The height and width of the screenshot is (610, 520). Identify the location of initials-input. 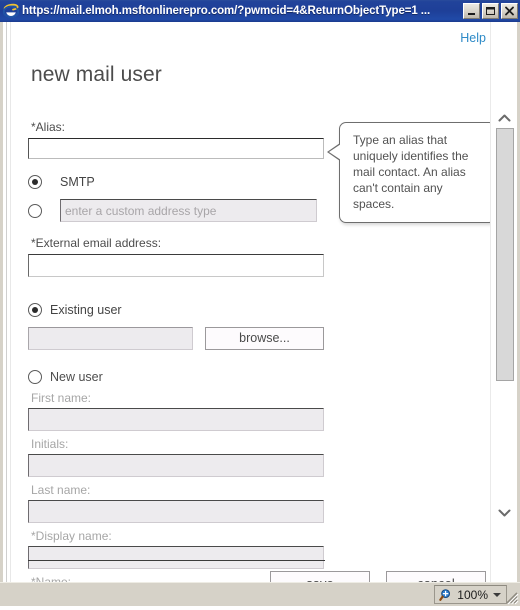
(176, 465).